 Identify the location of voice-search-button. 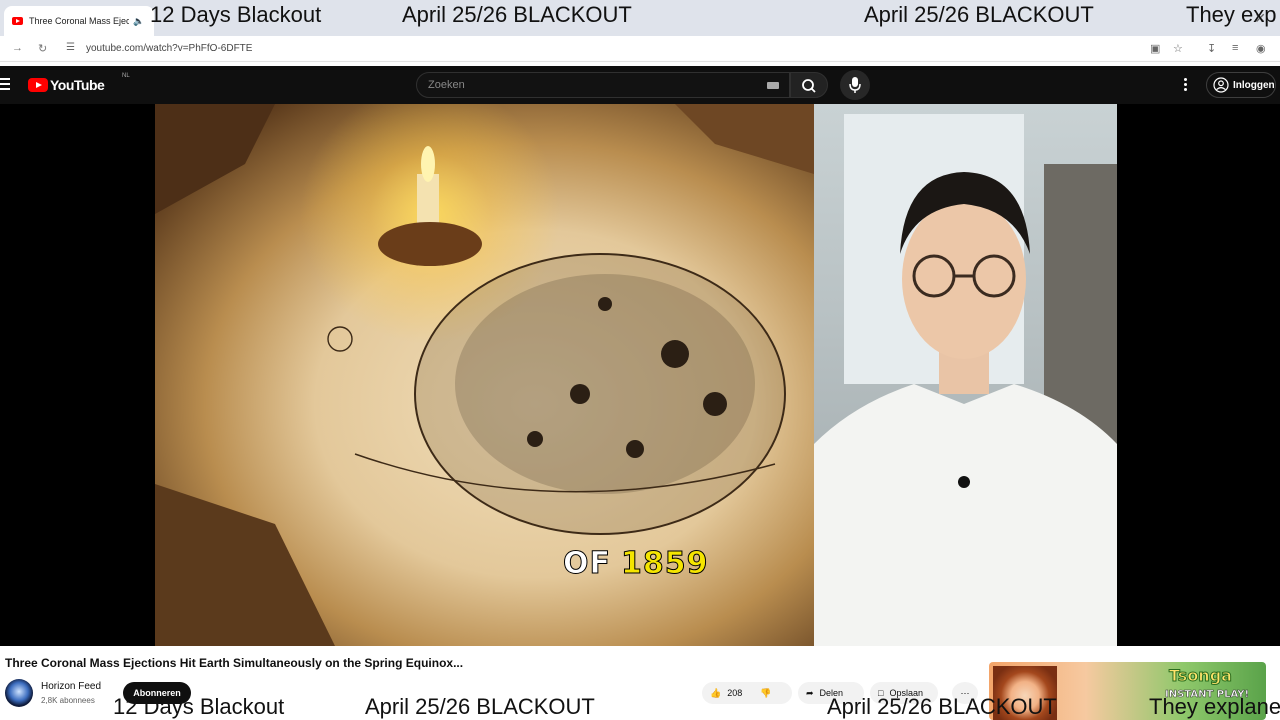
(855, 85).